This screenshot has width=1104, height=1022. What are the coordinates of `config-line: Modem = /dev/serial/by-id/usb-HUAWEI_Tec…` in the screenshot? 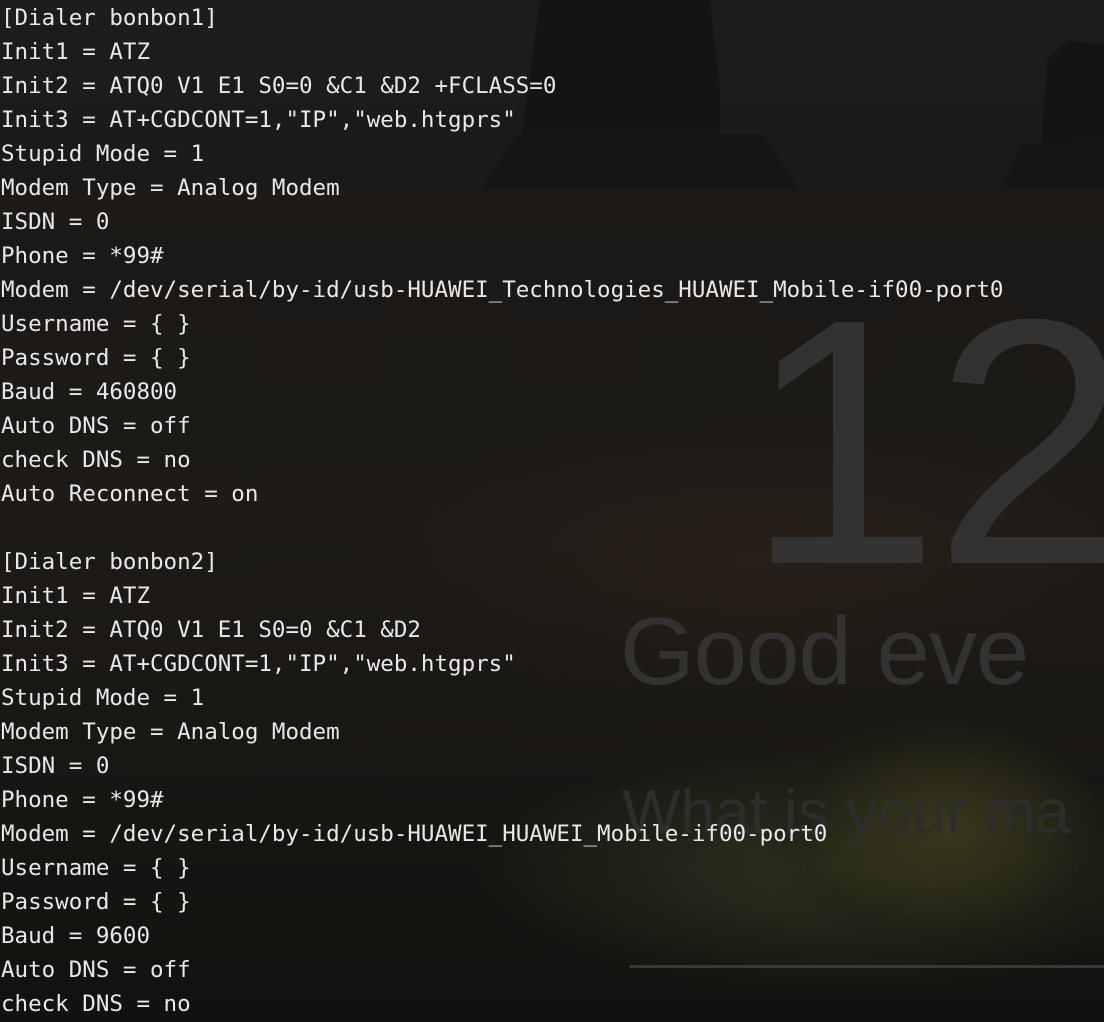 It's located at (502, 290).